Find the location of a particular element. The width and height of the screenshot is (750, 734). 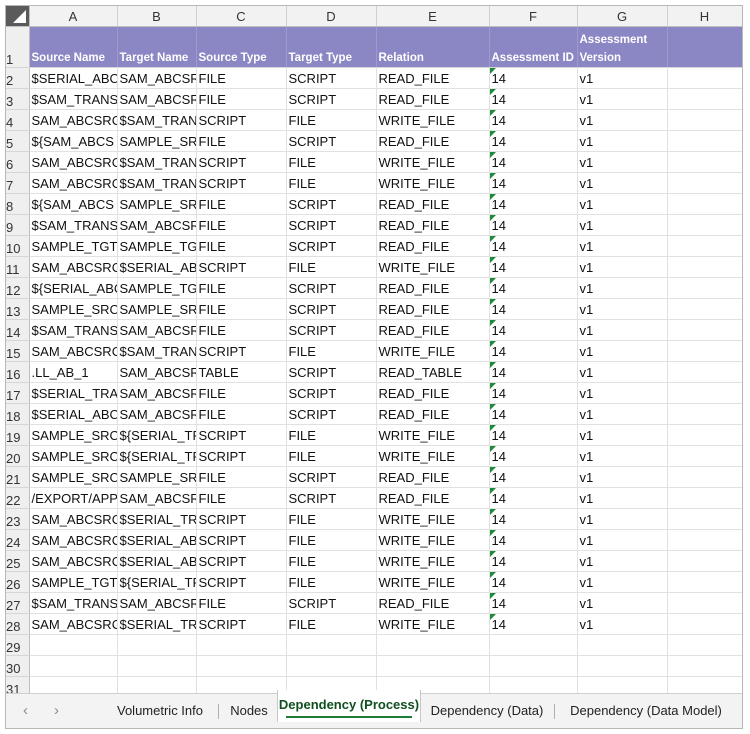

row-header: 27 is located at coordinates (18, 603).